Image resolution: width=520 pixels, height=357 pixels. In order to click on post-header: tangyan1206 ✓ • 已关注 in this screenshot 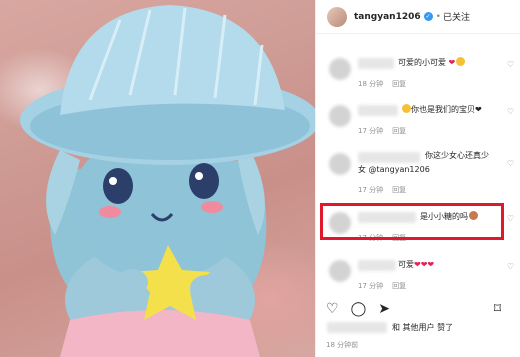, I will do `click(418, 17)`.